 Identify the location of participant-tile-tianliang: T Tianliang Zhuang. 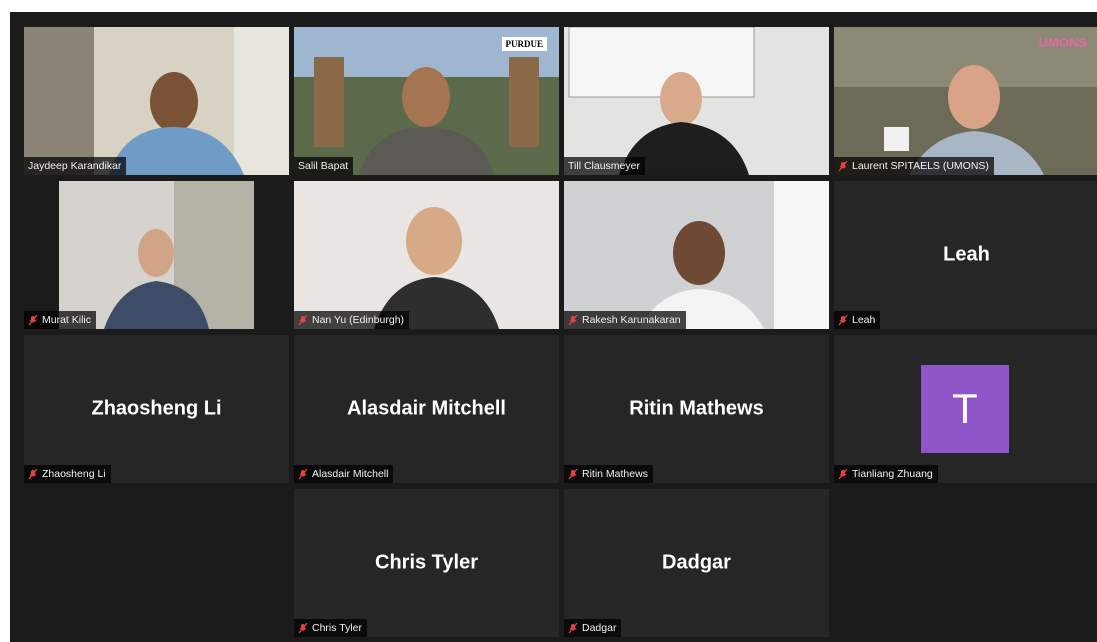
(965, 409).